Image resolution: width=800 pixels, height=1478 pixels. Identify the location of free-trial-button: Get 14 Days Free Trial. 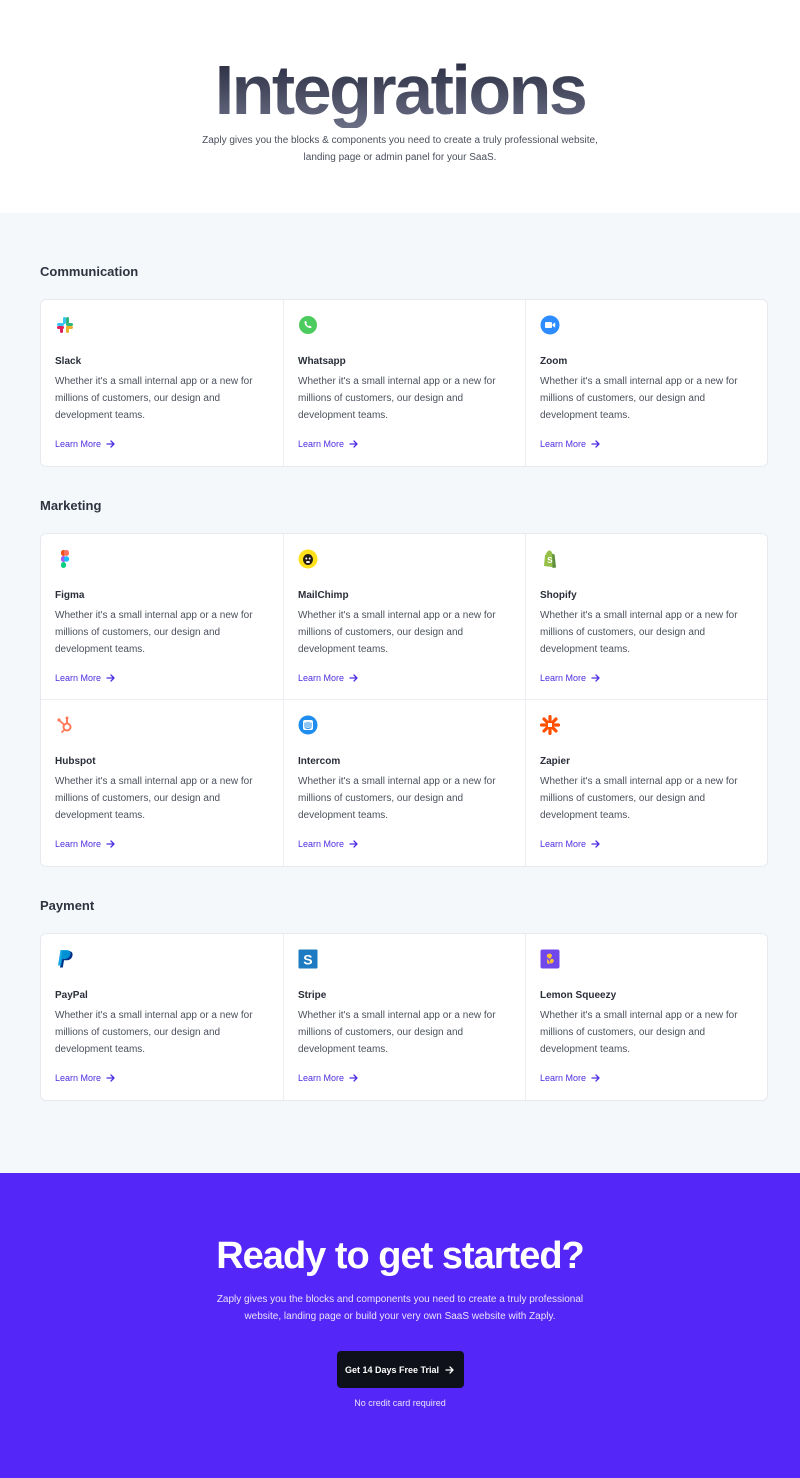
(400, 1369).